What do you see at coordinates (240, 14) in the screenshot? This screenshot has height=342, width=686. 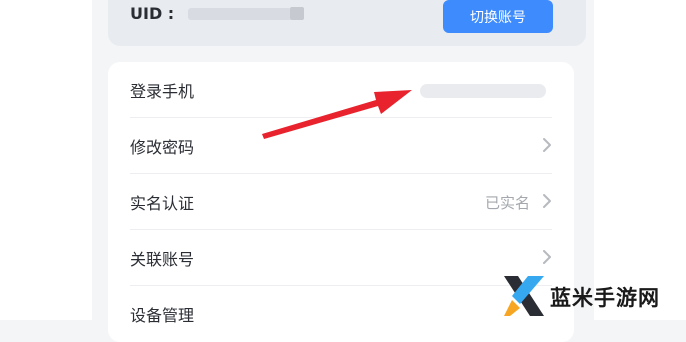 I see `uid-value-masked` at bounding box center [240, 14].